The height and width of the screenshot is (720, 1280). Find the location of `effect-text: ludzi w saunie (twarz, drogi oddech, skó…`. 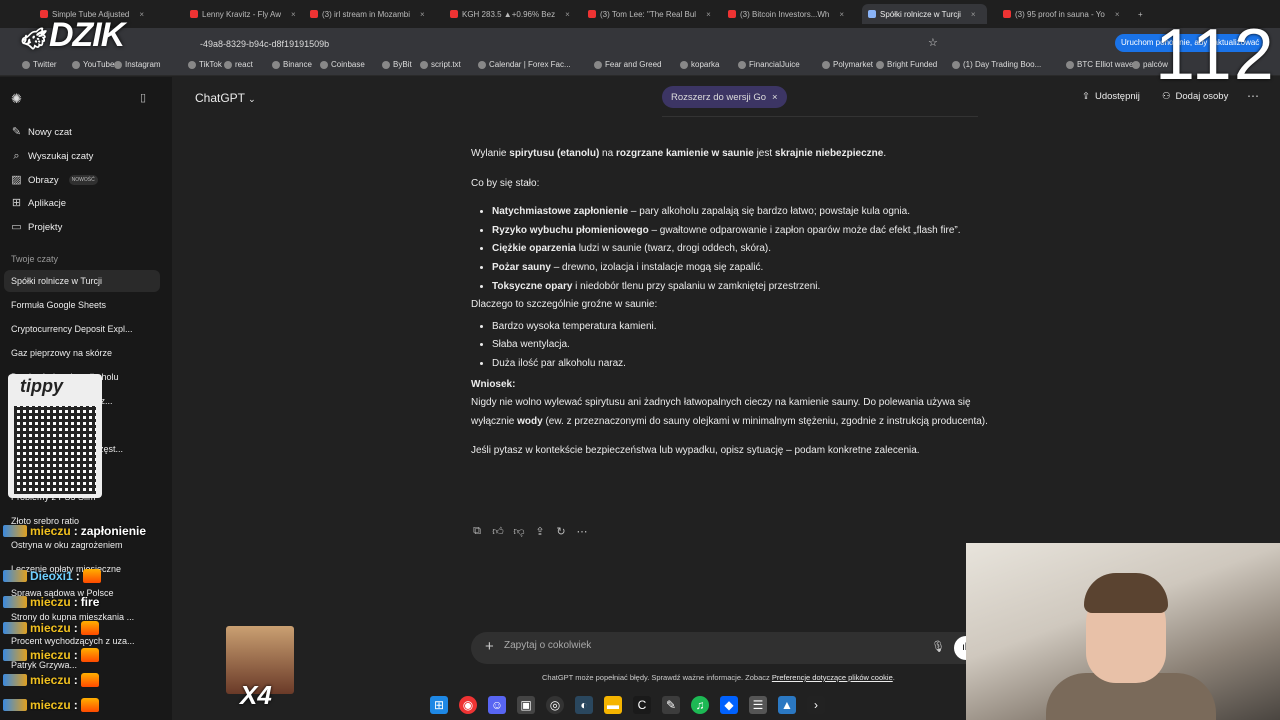

effect-text: ludzi w saunie (twarz, drogi oddech, skó… is located at coordinates (673, 249).